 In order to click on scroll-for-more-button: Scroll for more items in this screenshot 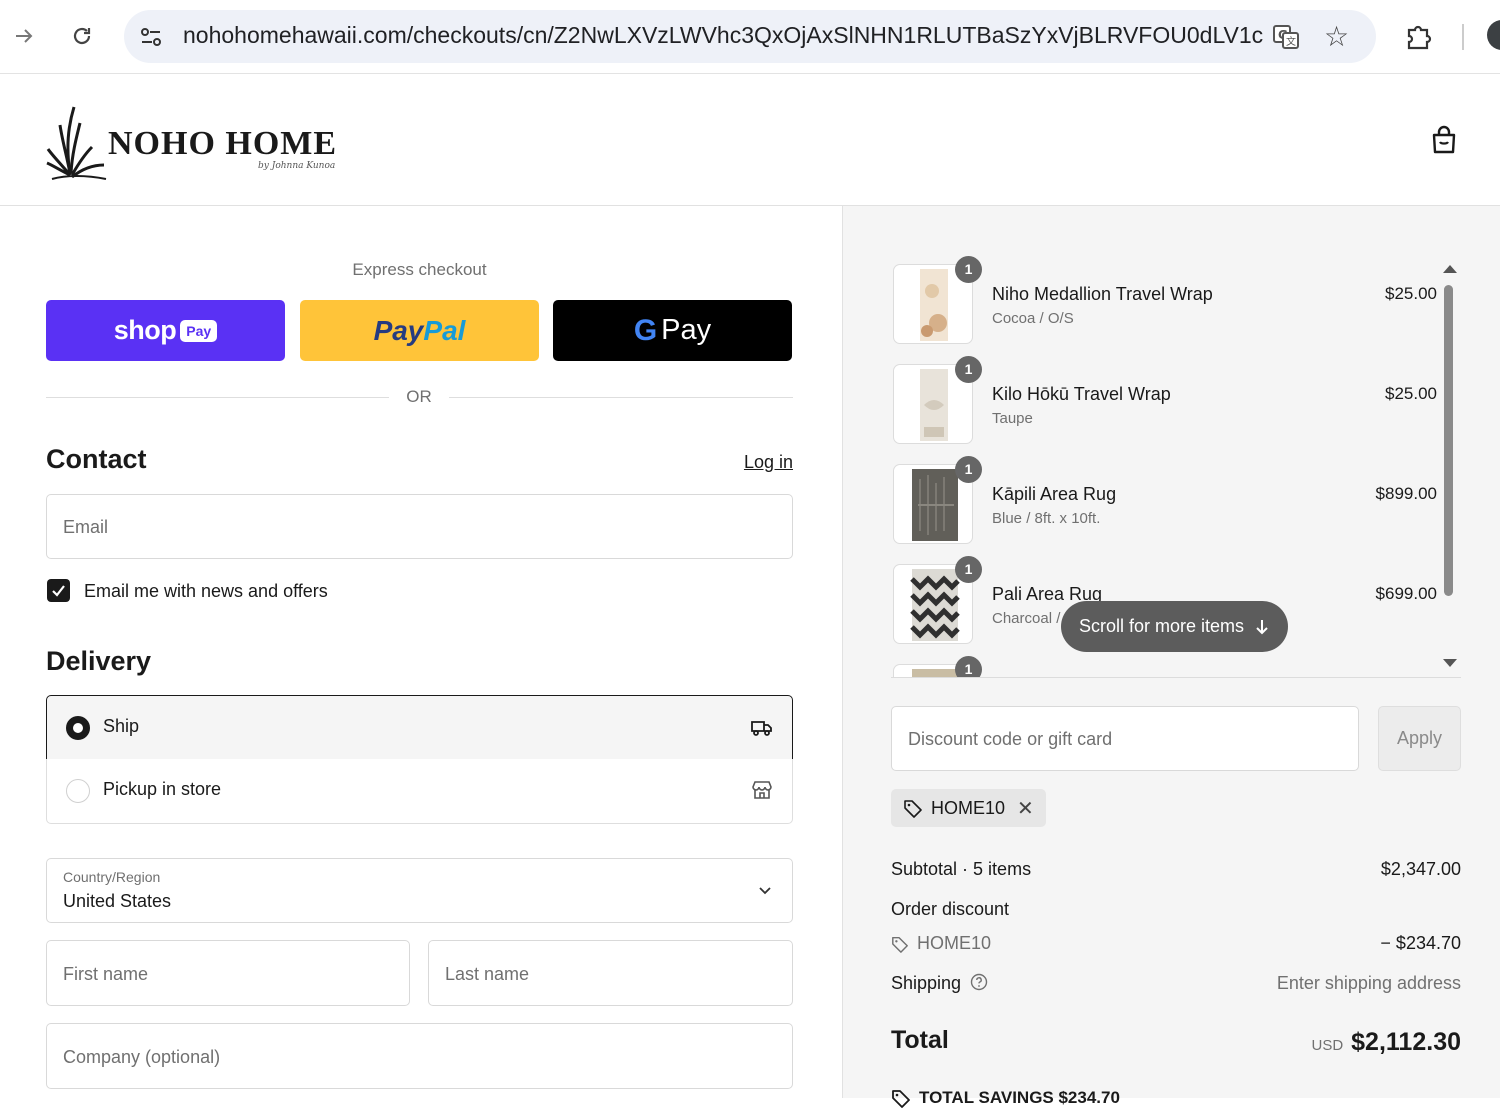, I will do `click(1175, 626)`.